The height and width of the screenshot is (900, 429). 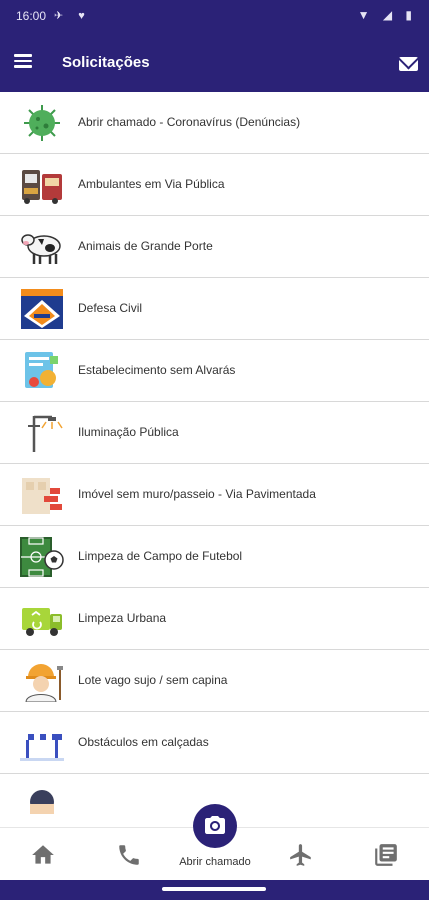 What do you see at coordinates (157, 370) in the screenshot?
I see `list-item-label: Estabelecimento sem Alvarás` at bounding box center [157, 370].